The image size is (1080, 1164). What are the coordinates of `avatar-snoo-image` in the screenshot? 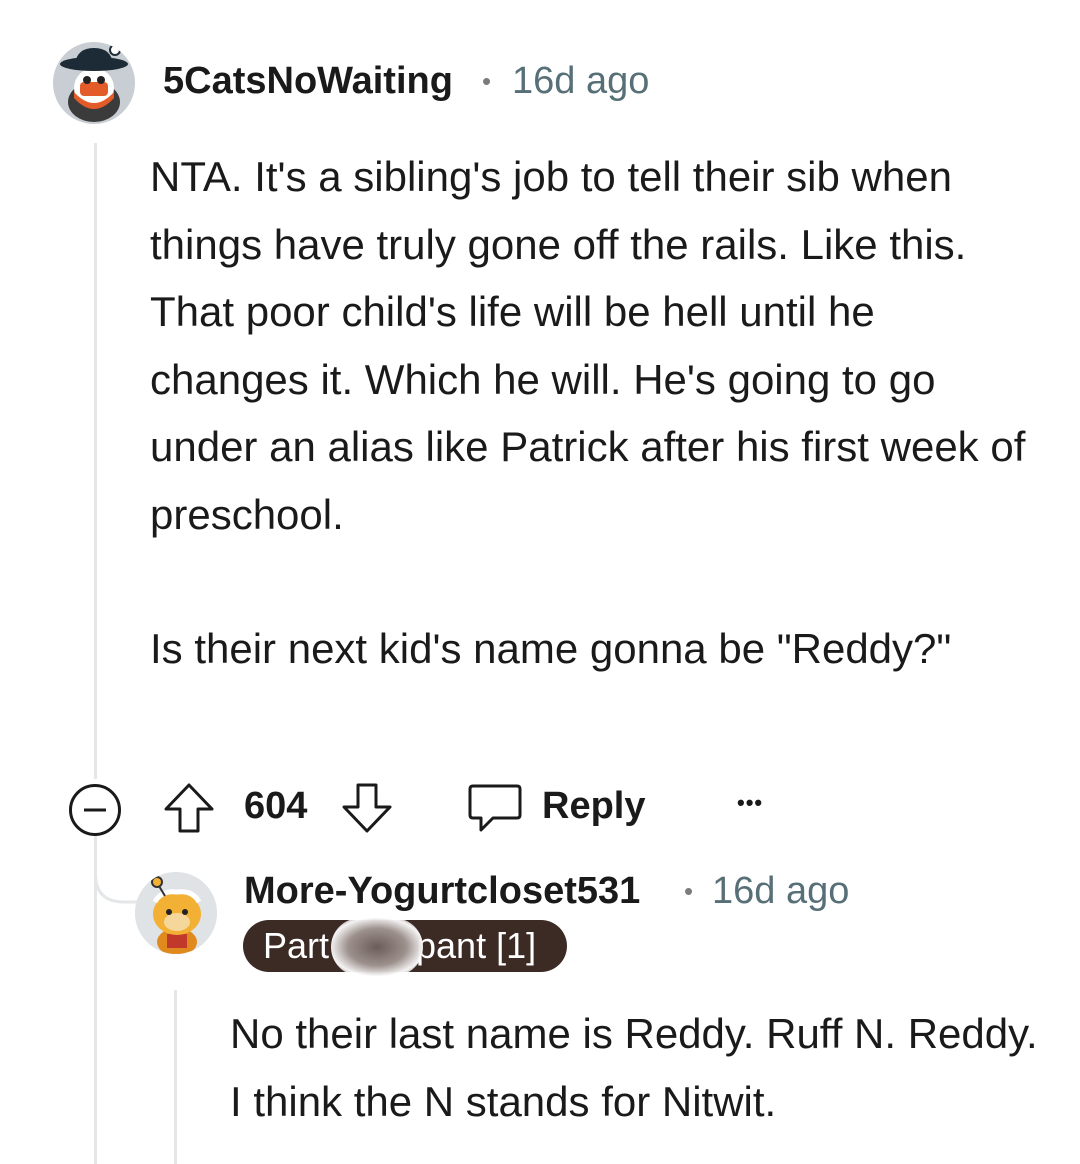 It's located at (94, 83).